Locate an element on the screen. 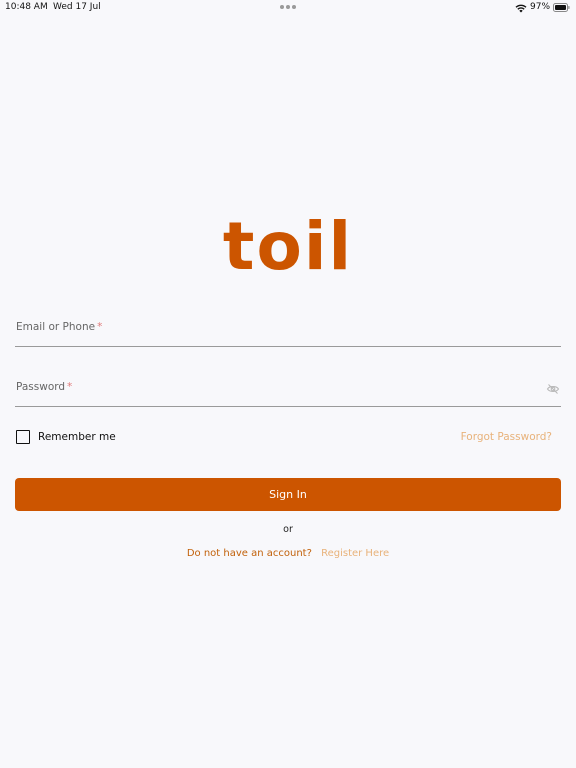 The width and height of the screenshot is (576, 768). forgot-password-link: Forgot Password? is located at coordinates (506, 437).